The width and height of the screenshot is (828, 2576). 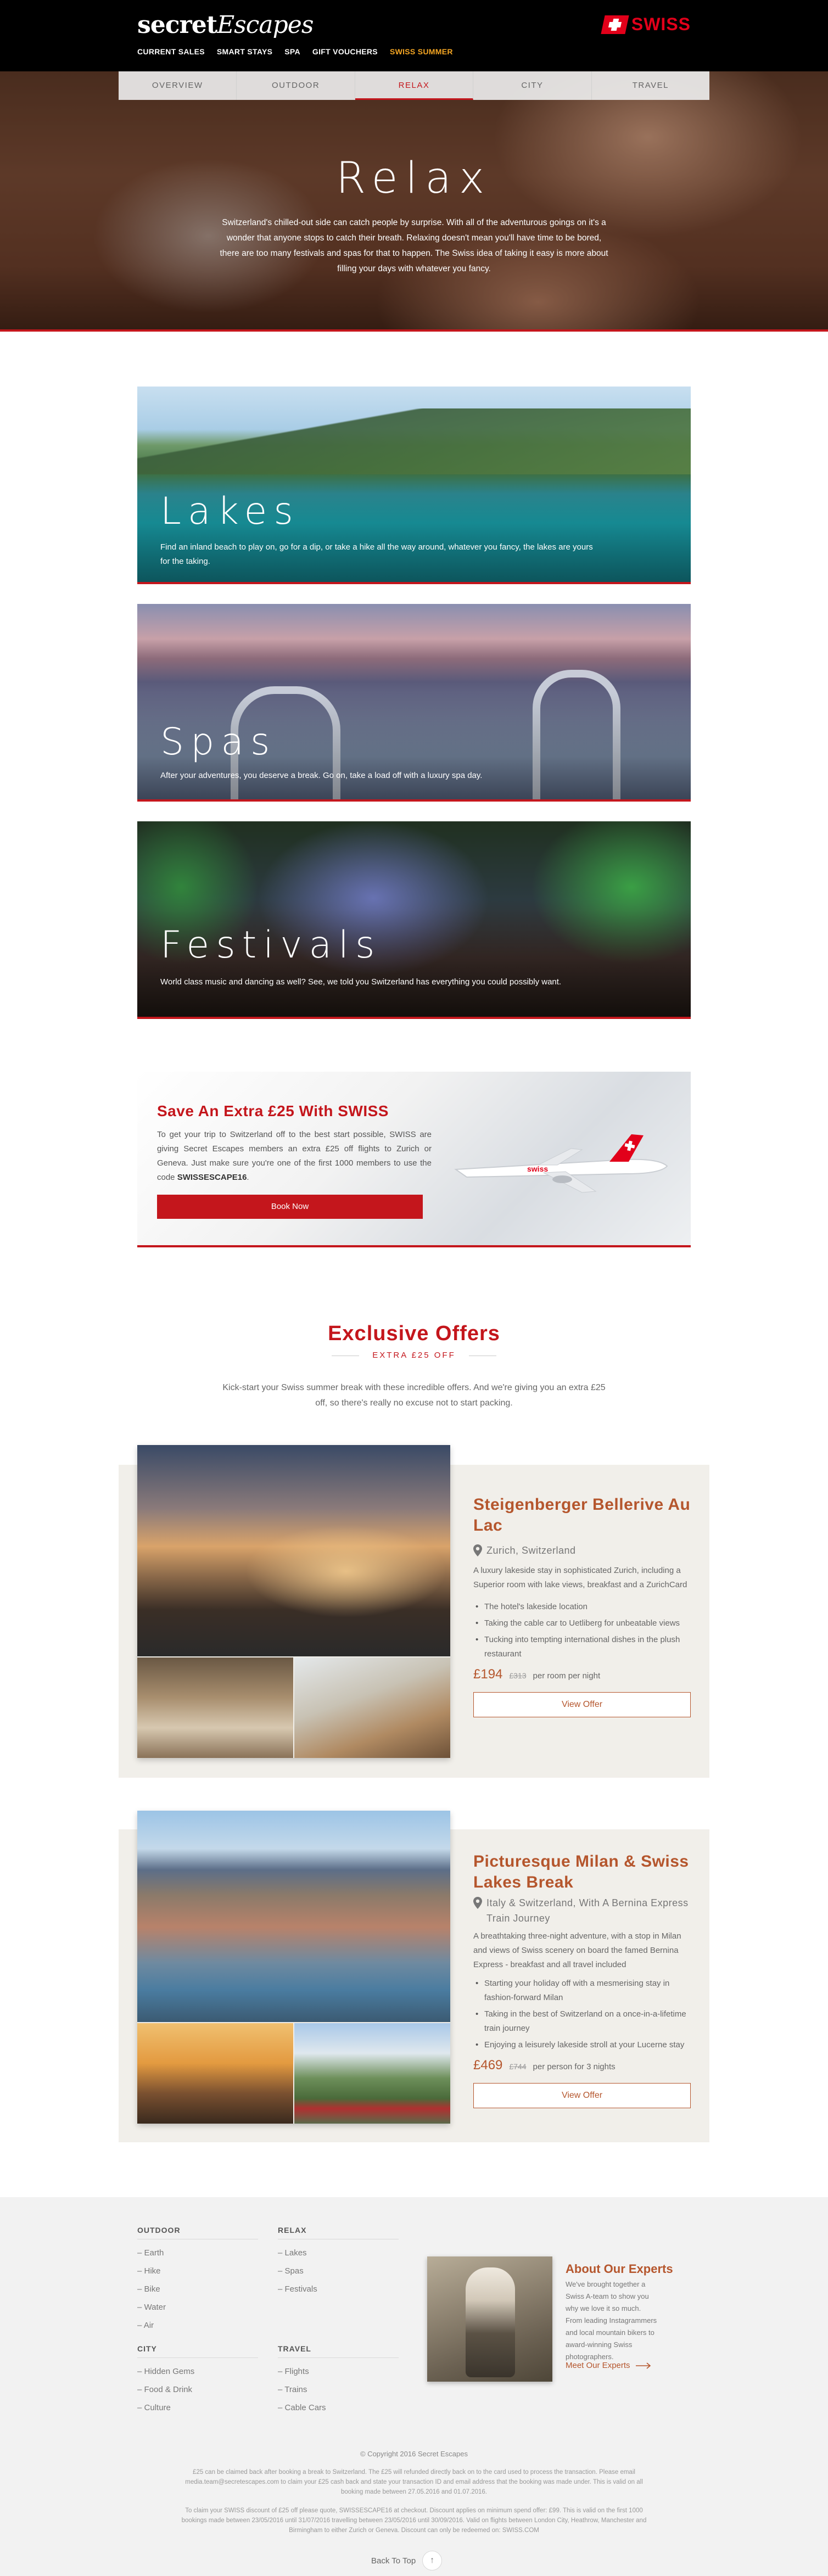 What do you see at coordinates (567, 1676) in the screenshot?
I see `price-basis: per room per night` at bounding box center [567, 1676].